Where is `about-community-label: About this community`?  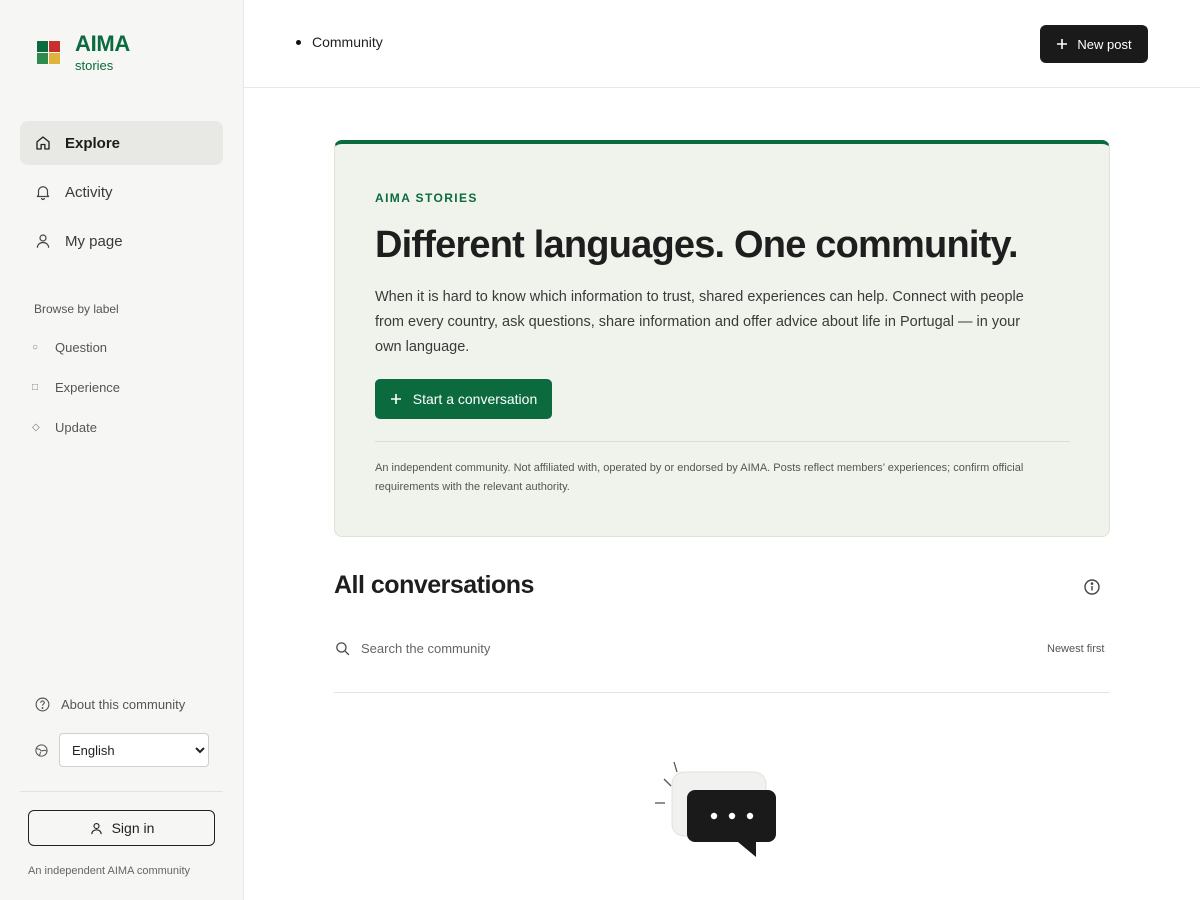 about-community-label: About this community is located at coordinates (123, 704).